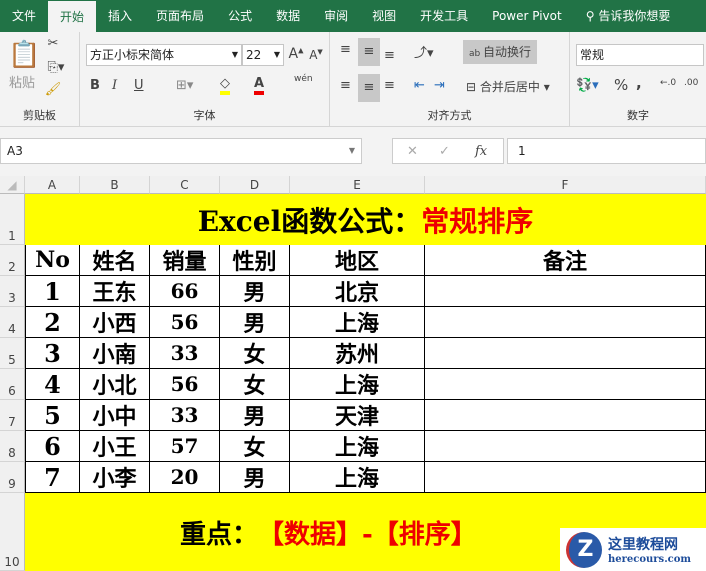 Image resolution: width=706 pixels, height=571 pixels. I want to click on decrease-decimal-icon: .00, so click(691, 83).